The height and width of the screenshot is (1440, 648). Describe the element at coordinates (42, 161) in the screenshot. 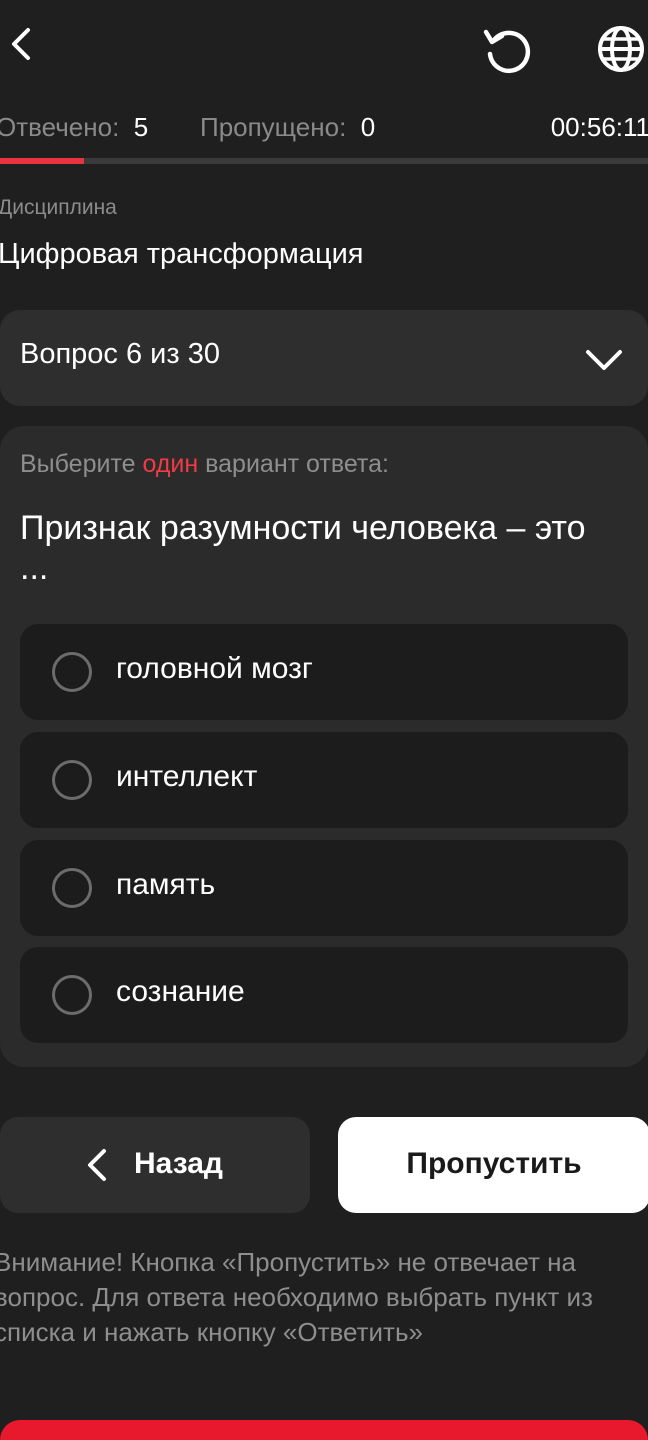

I see `progress-bar-fill` at that location.